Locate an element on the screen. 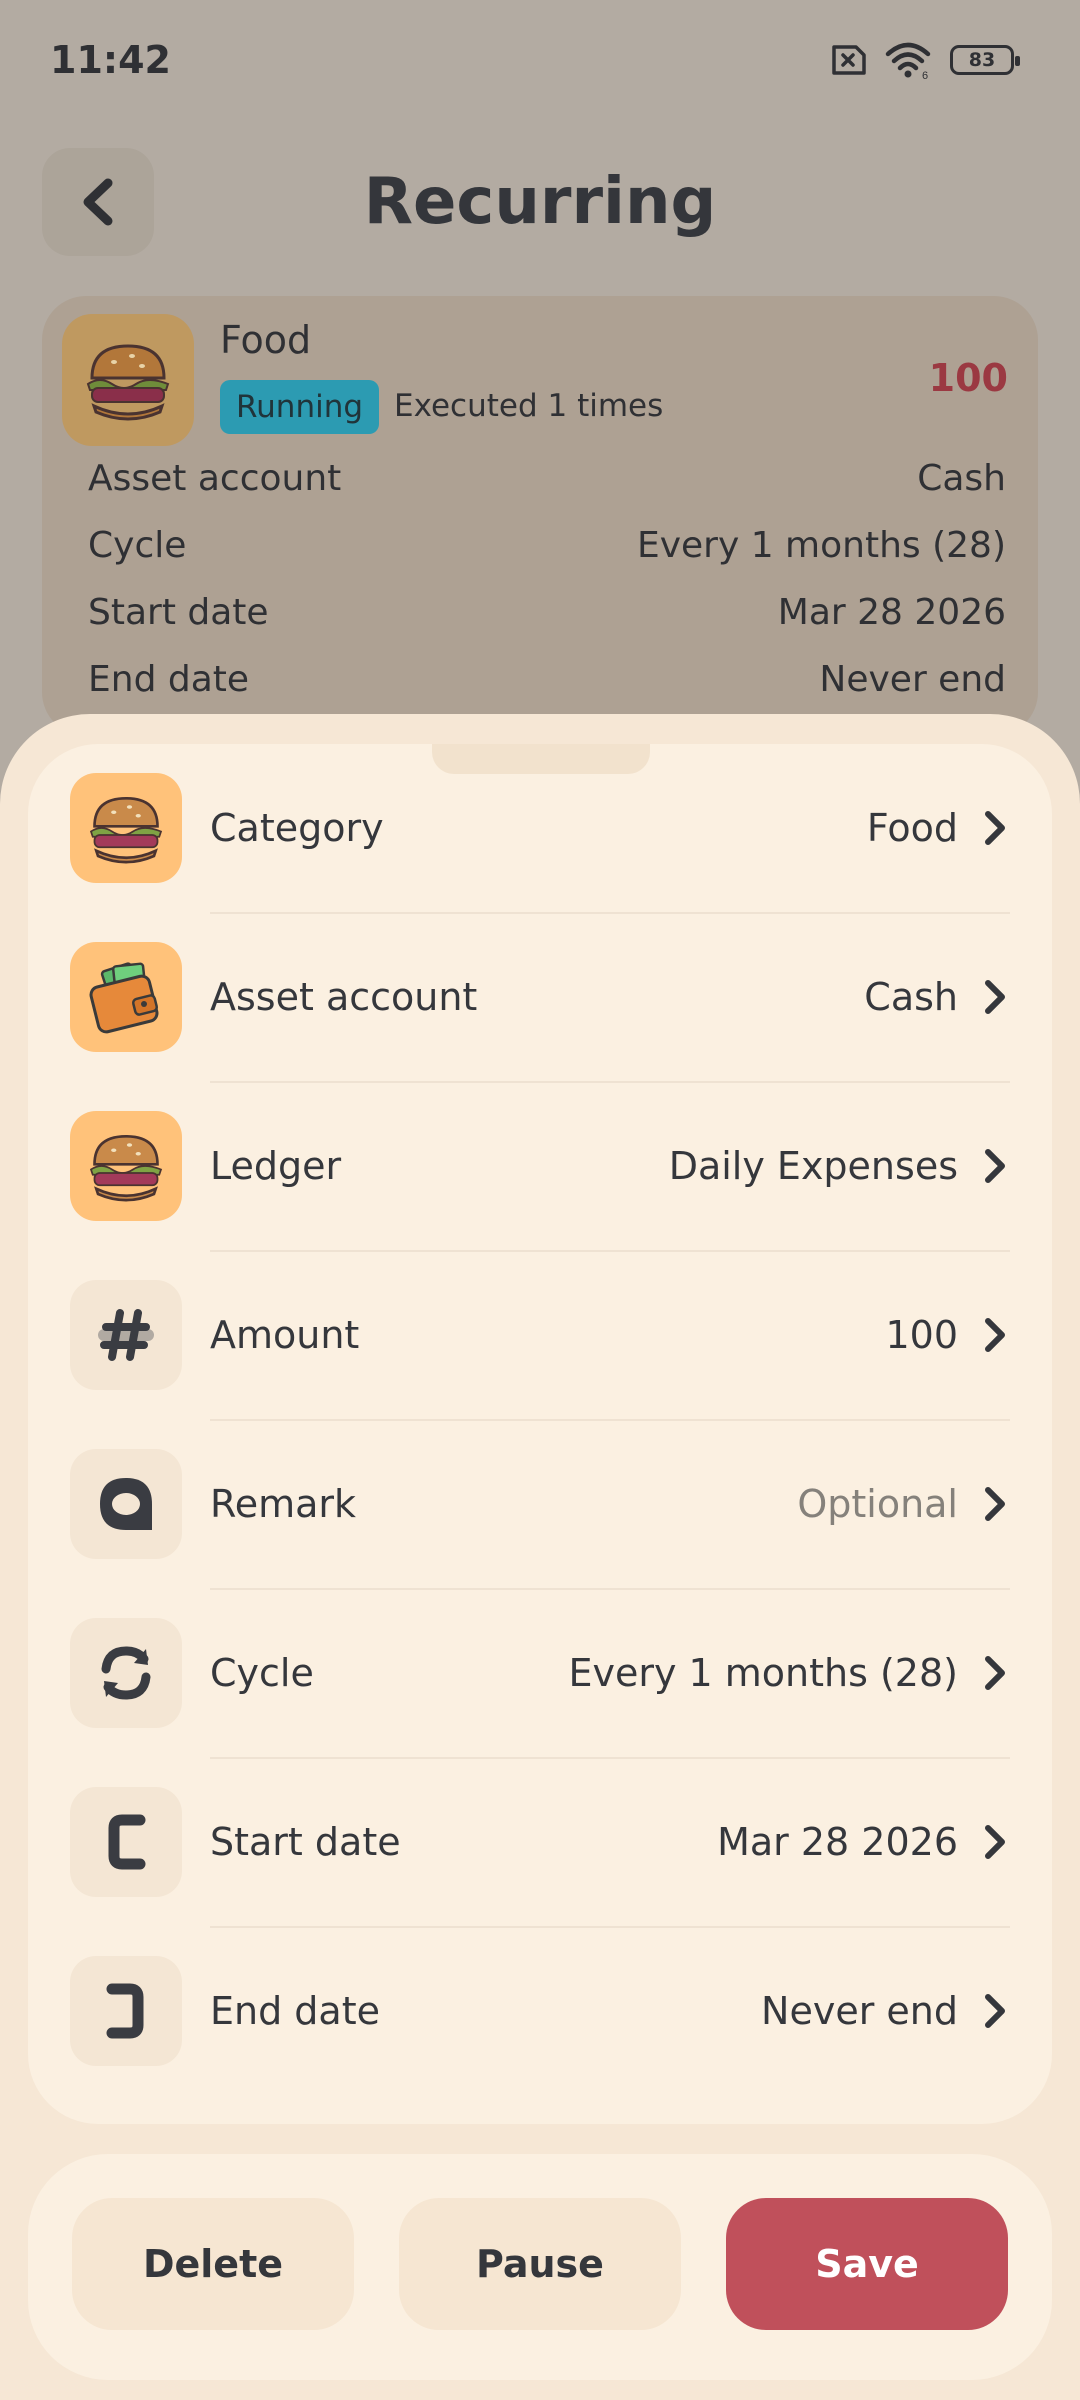 This screenshot has height=2400, width=1080. row-value: Daily Expenses is located at coordinates (813, 1166).